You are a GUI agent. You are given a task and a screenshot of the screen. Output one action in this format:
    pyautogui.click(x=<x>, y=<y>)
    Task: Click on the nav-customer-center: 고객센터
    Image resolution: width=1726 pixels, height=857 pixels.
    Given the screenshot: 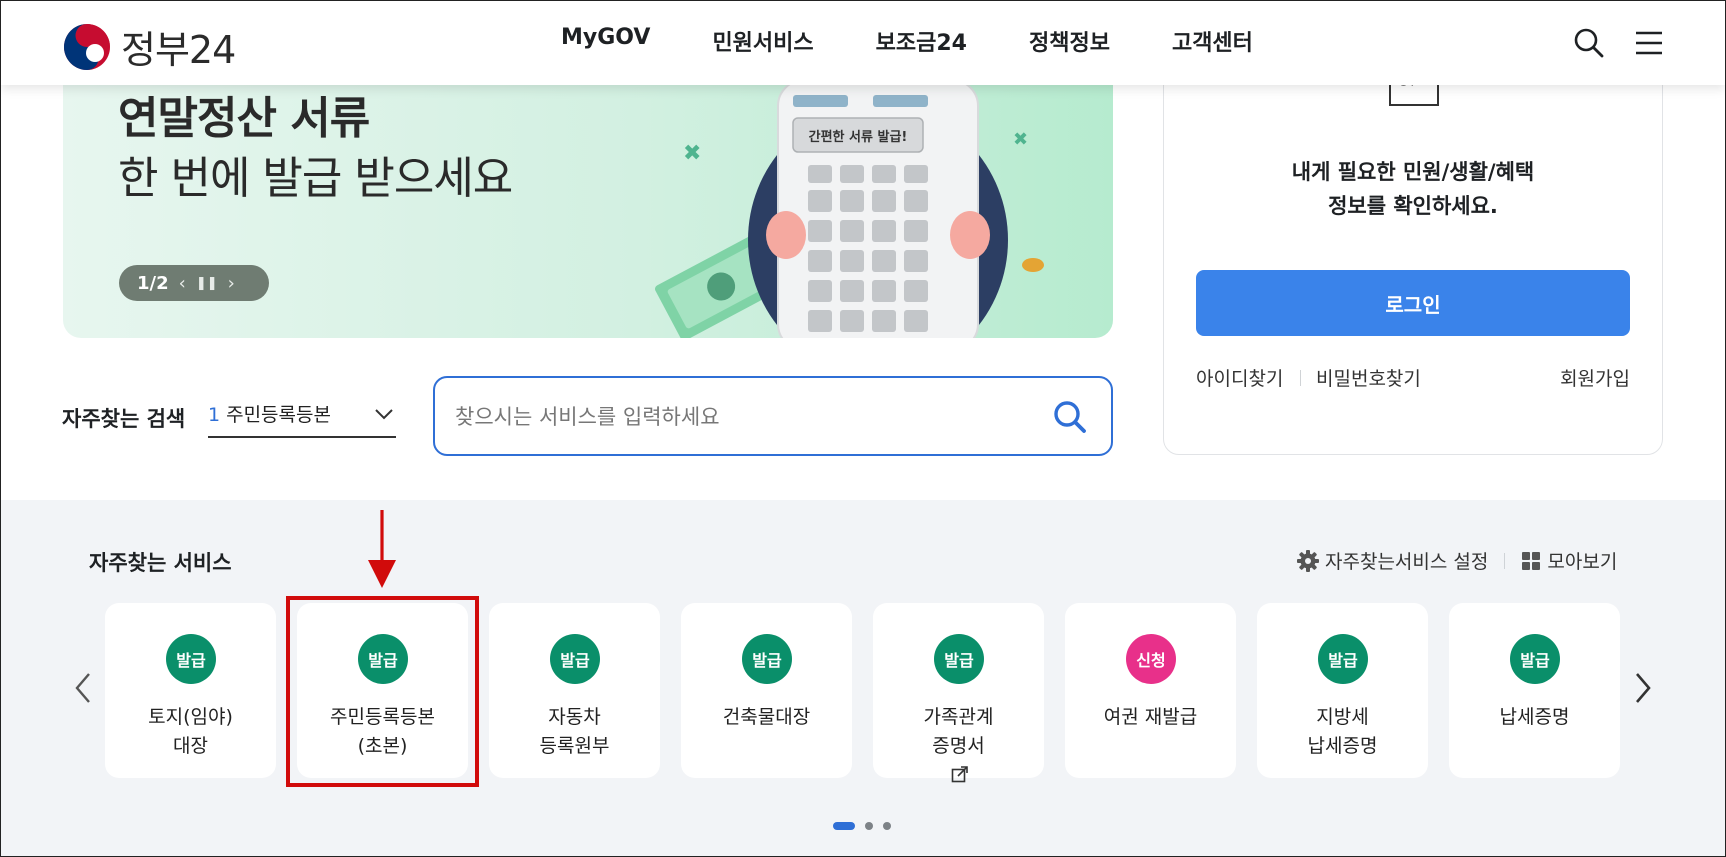 What is the action you would take?
    pyautogui.click(x=1212, y=41)
    